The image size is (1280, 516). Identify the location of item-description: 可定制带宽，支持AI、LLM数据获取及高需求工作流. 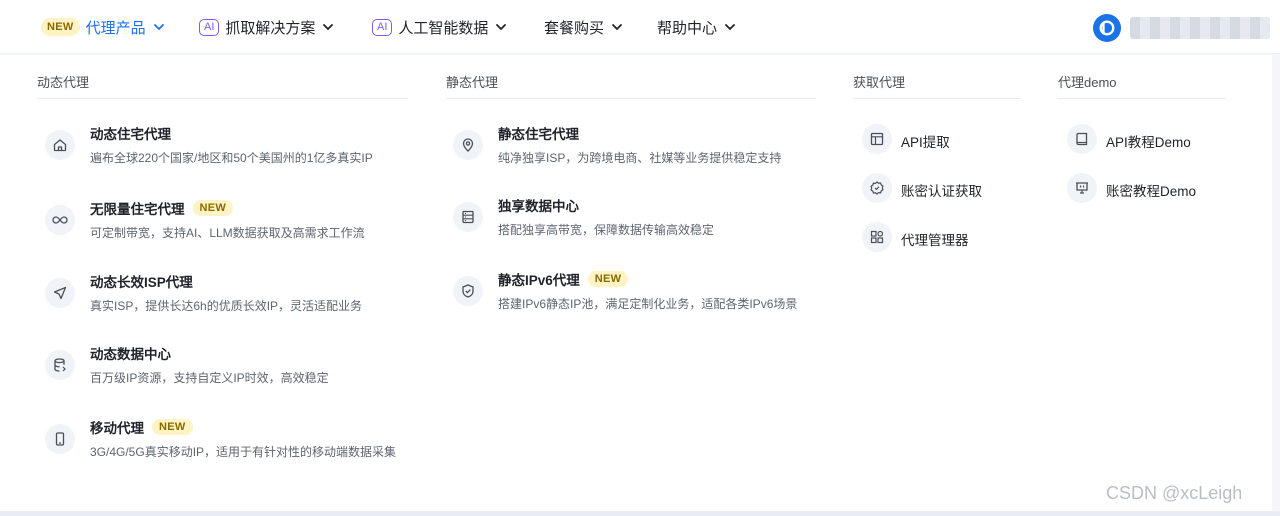
(227, 233).